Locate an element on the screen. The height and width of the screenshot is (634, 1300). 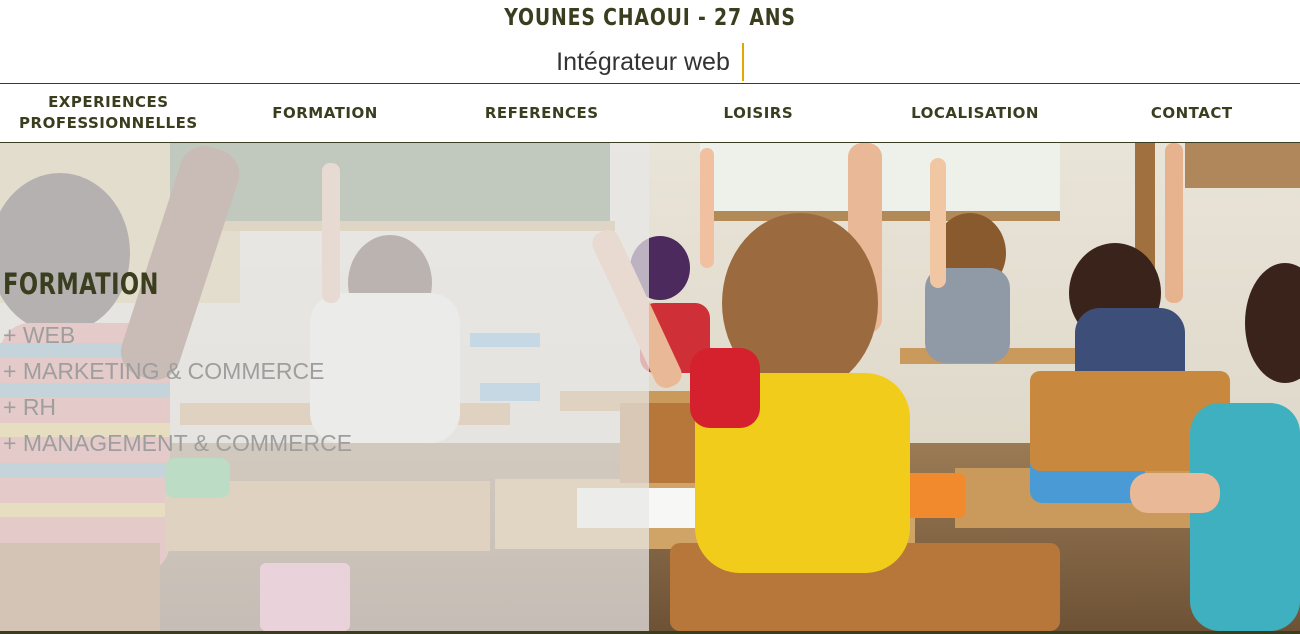
nav-label: REFERENCES is located at coordinates (541, 112).